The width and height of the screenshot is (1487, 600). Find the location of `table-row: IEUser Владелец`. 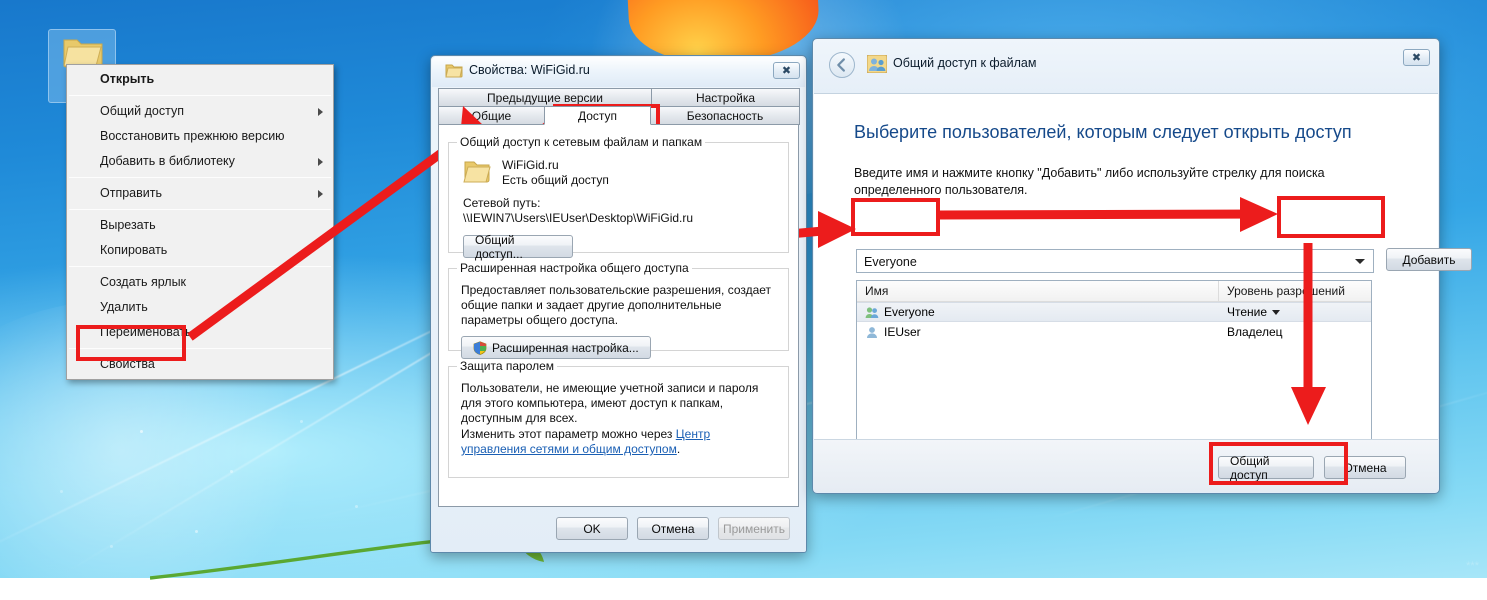

table-row: IEUser Владелец is located at coordinates (1114, 332).